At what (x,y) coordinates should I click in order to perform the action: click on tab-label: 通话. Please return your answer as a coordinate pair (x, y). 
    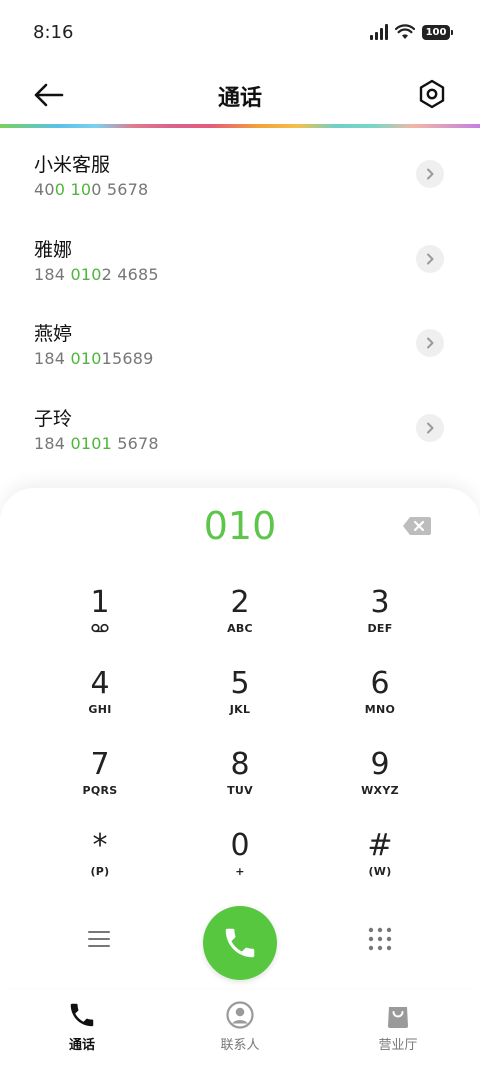
    Looking at the image, I should click on (81, 1045).